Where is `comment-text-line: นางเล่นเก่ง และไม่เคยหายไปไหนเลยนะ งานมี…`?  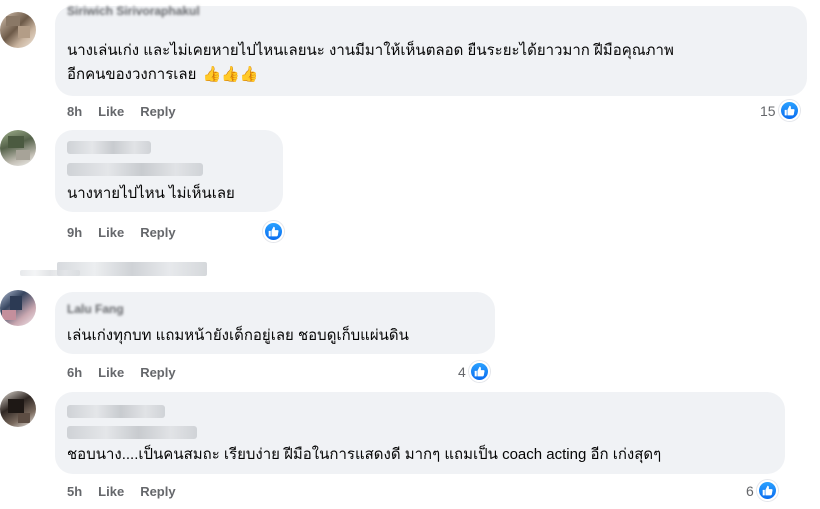
comment-text-line: นางเล่นเก่ง และไม่เคยหายไปไหนเลยนะ งานมี… is located at coordinates (370, 50).